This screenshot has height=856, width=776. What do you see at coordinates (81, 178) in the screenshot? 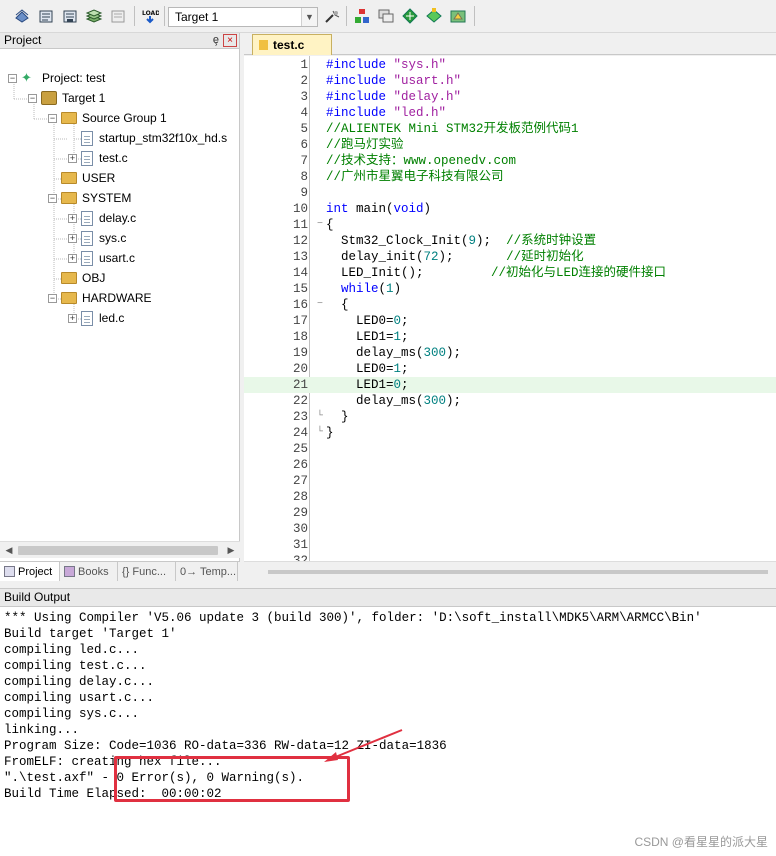
I see `tree-item: USER` at bounding box center [81, 178].